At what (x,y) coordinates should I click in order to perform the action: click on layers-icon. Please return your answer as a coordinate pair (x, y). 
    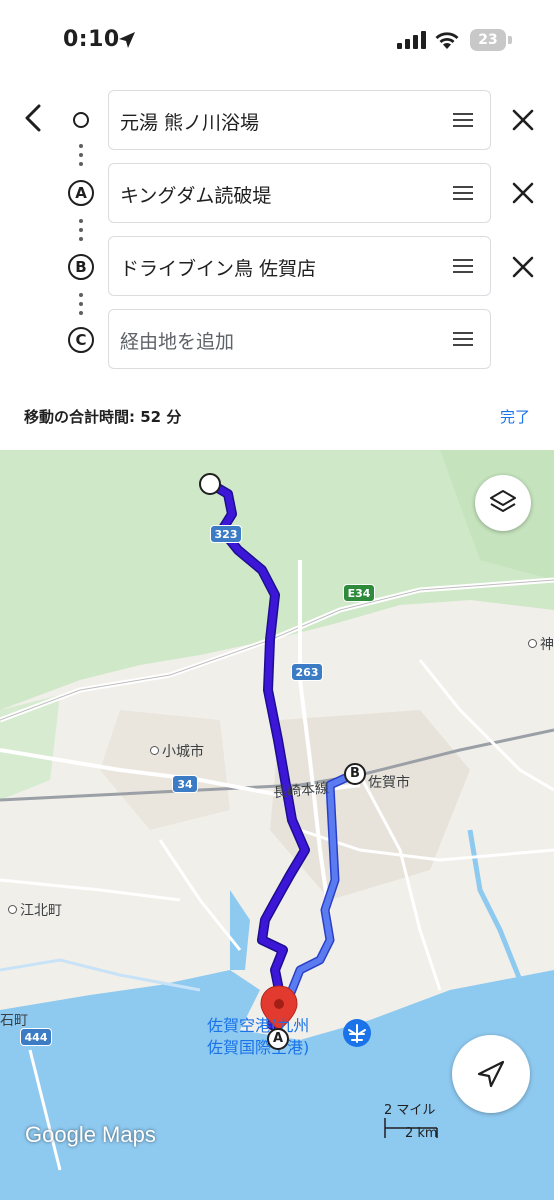
    Looking at the image, I should click on (503, 501).